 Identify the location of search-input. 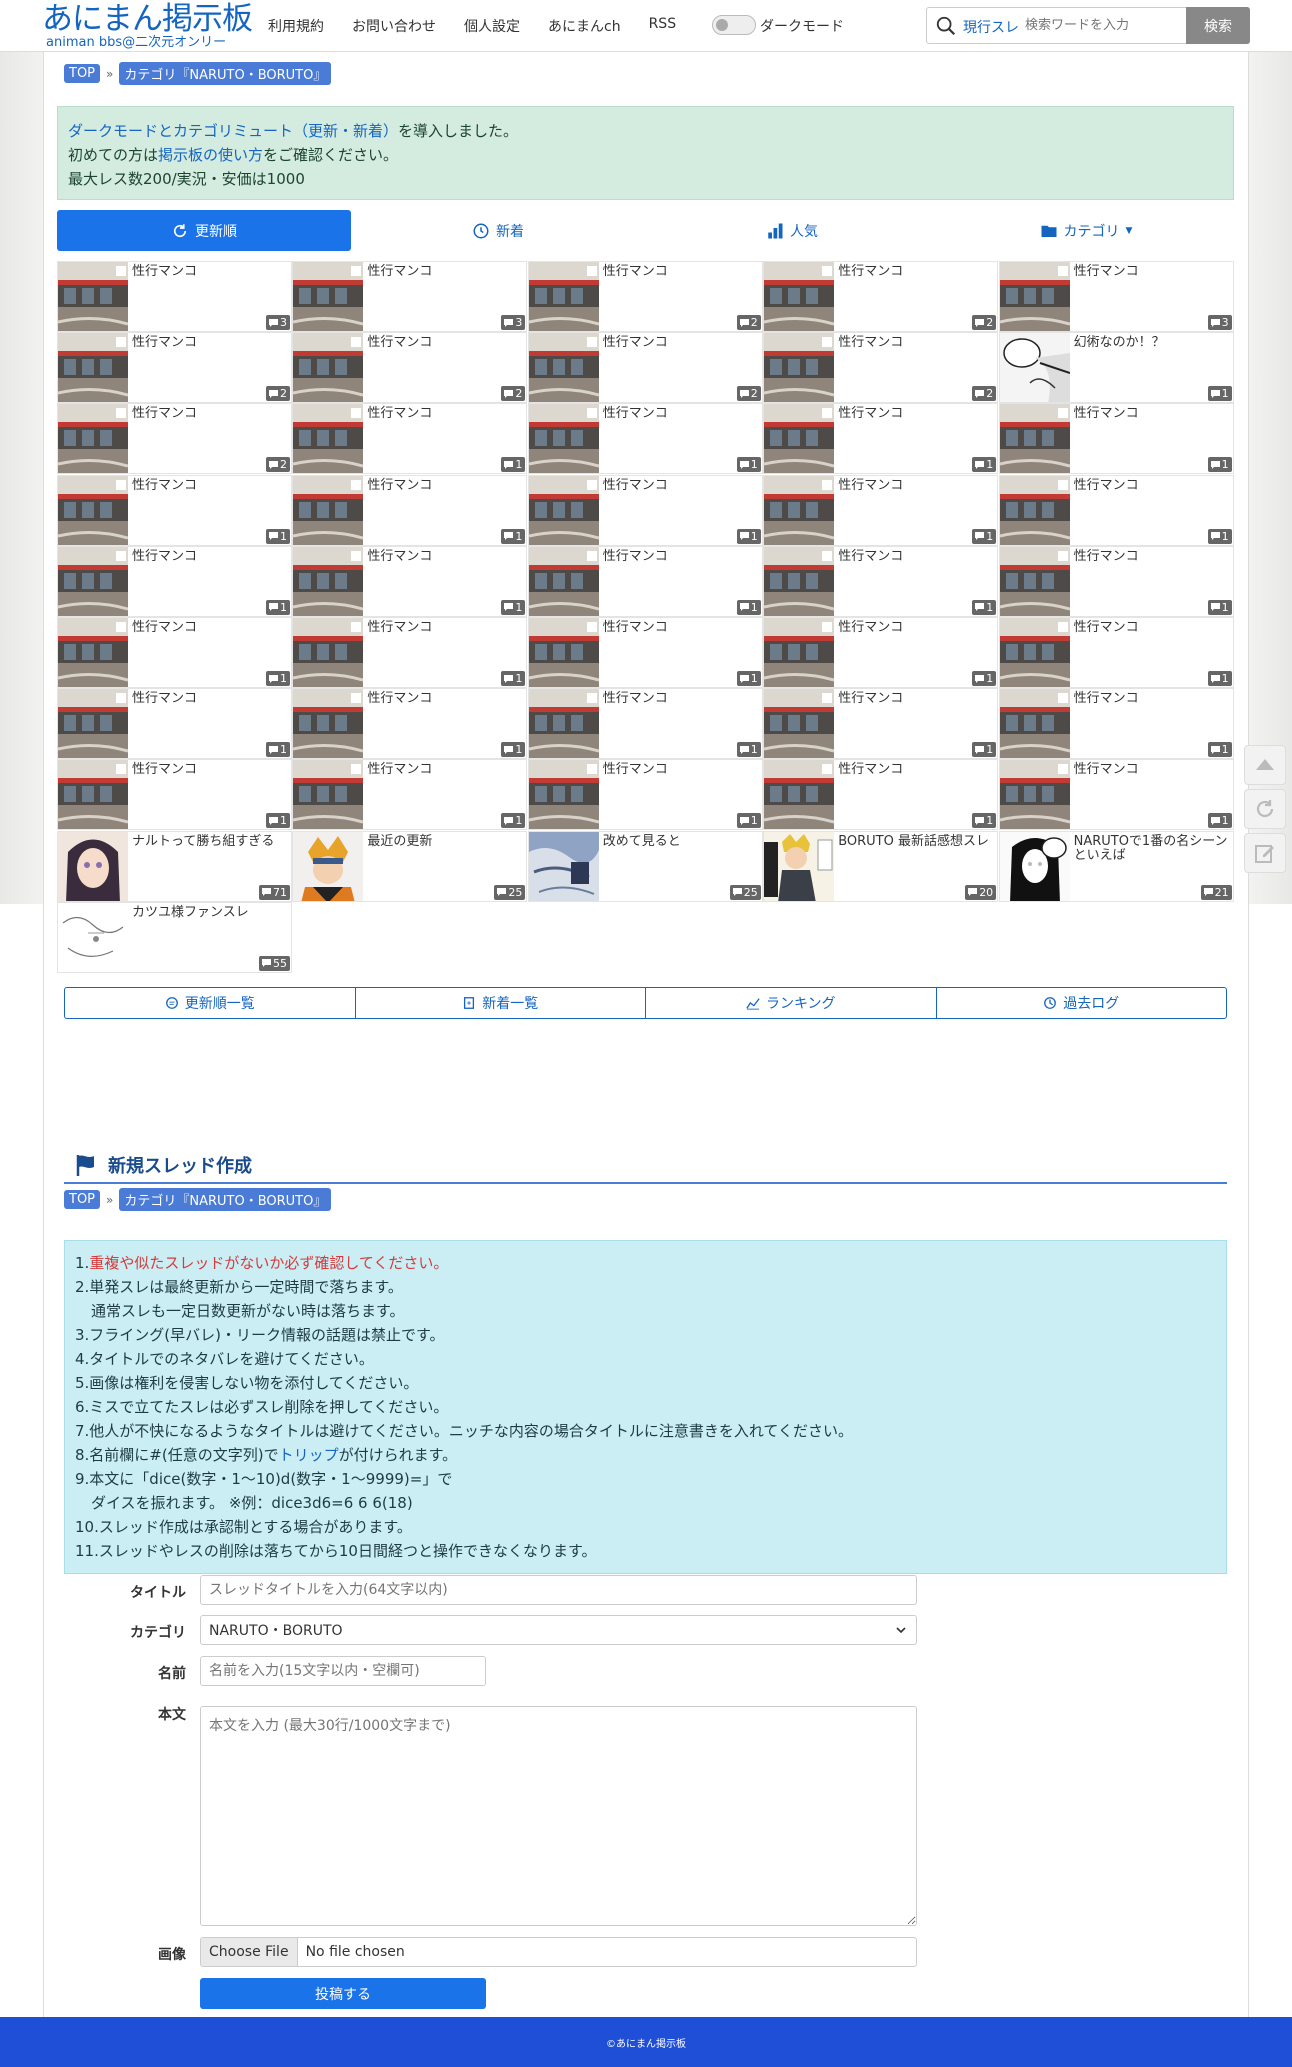
(1100, 25).